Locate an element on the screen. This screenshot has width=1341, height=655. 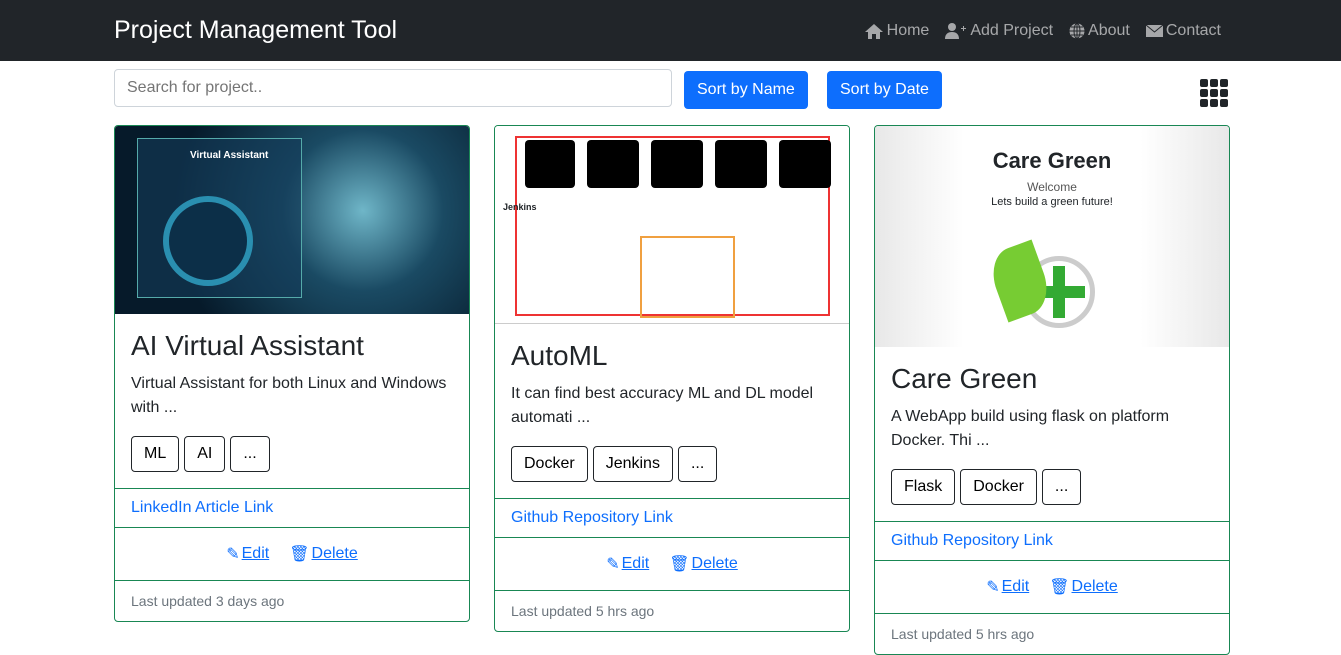
search-input is located at coordinates (393, 88).